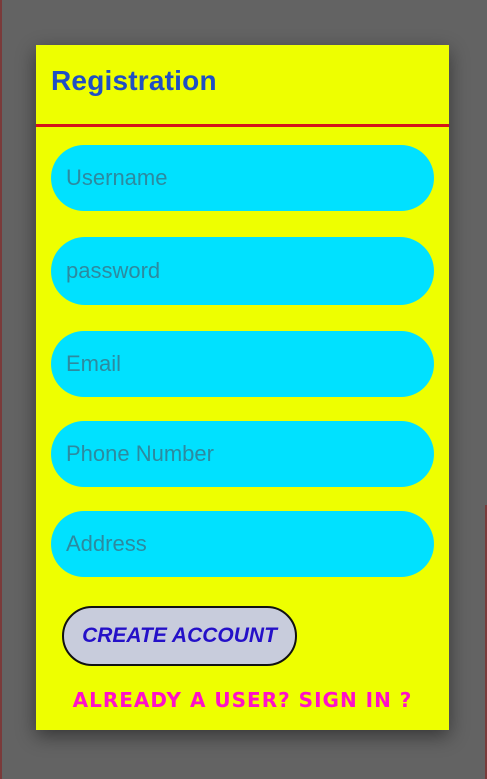 The height and width of the screenshot is (779, 487). What do you see at coordinates (179, 636) in the screenshot?
I see `create-account-button: CREATE ACCOUNT` at bounding box center [179, 636].